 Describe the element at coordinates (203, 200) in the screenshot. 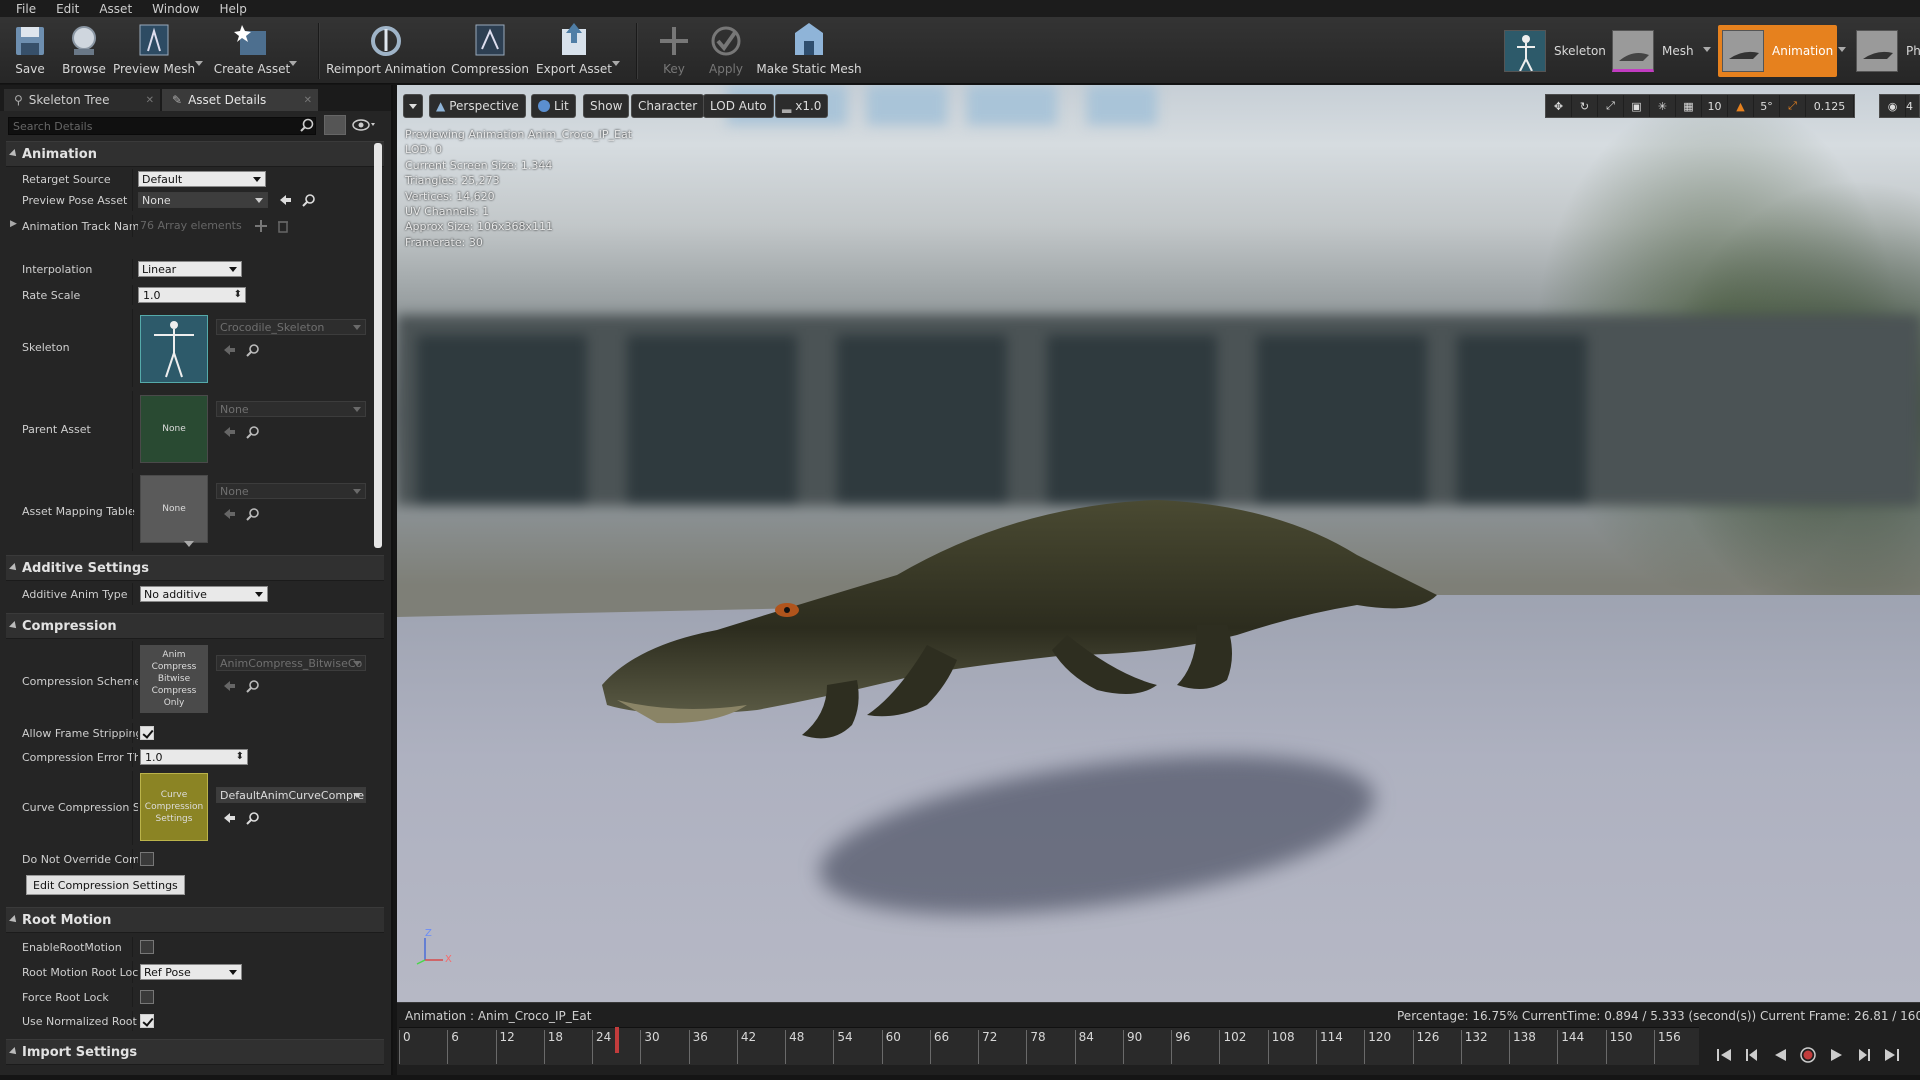

I see `preview-pose-combo: None` at that location.